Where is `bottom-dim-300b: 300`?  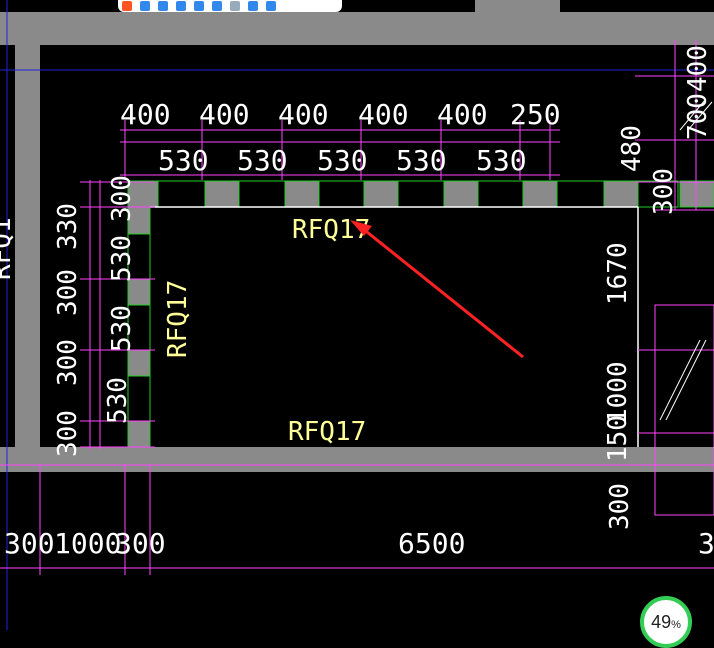
bottom-dim-300b: 300 is located at coordinates (140, 543).